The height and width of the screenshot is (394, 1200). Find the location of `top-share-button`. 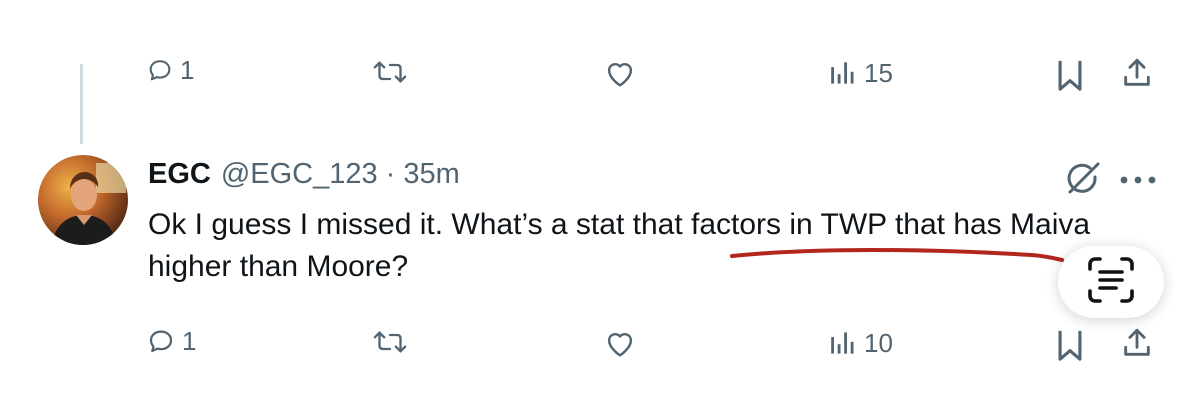

top-share-button is located at coordinates (1137, 73).